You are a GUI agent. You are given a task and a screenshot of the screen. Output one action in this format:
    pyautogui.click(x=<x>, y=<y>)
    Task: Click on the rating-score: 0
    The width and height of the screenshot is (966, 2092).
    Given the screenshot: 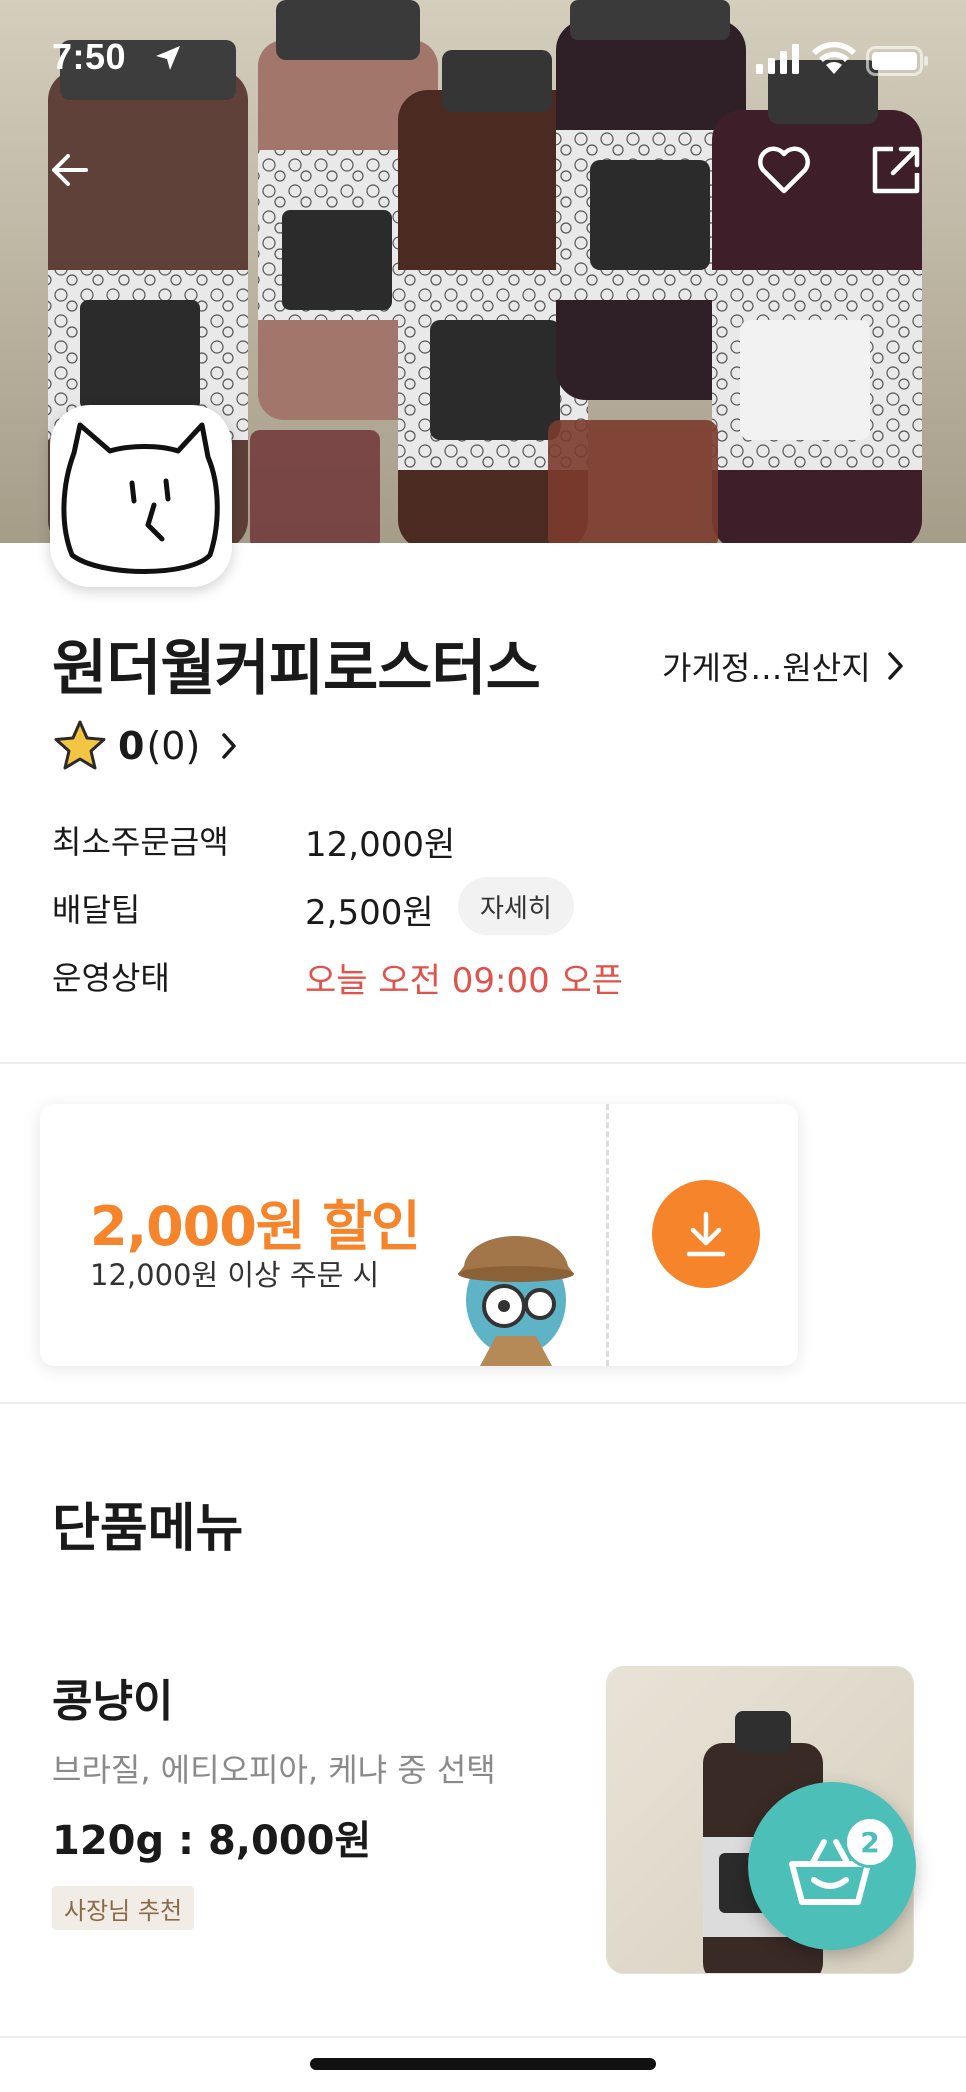 What is the action you would take?
    pyautogui.click(x=131, y=746)
    